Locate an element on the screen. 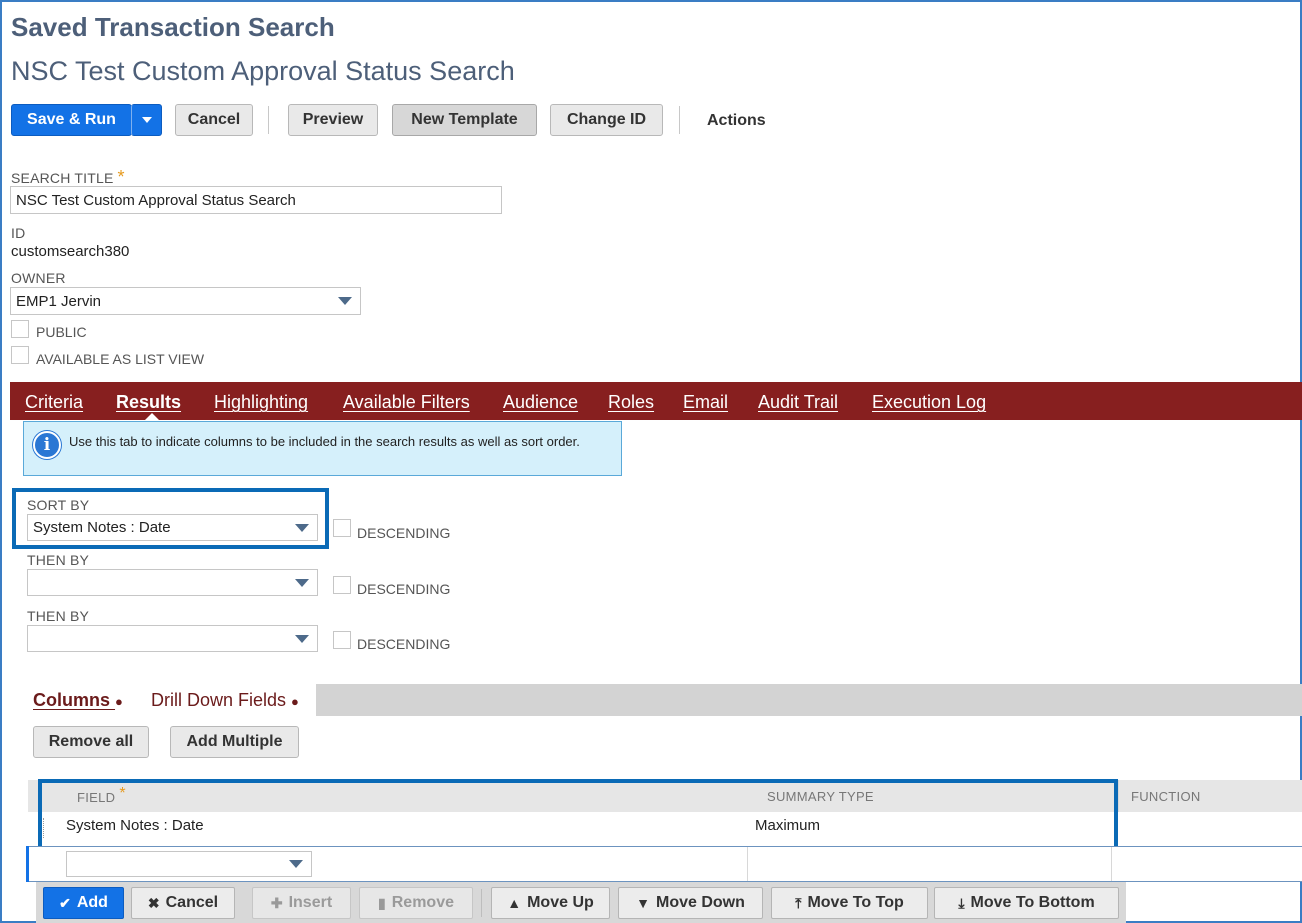 This screenshot has width=1302, height=923. cancel-row-button: ✖ Cancel is located at coordinates (183, 903).